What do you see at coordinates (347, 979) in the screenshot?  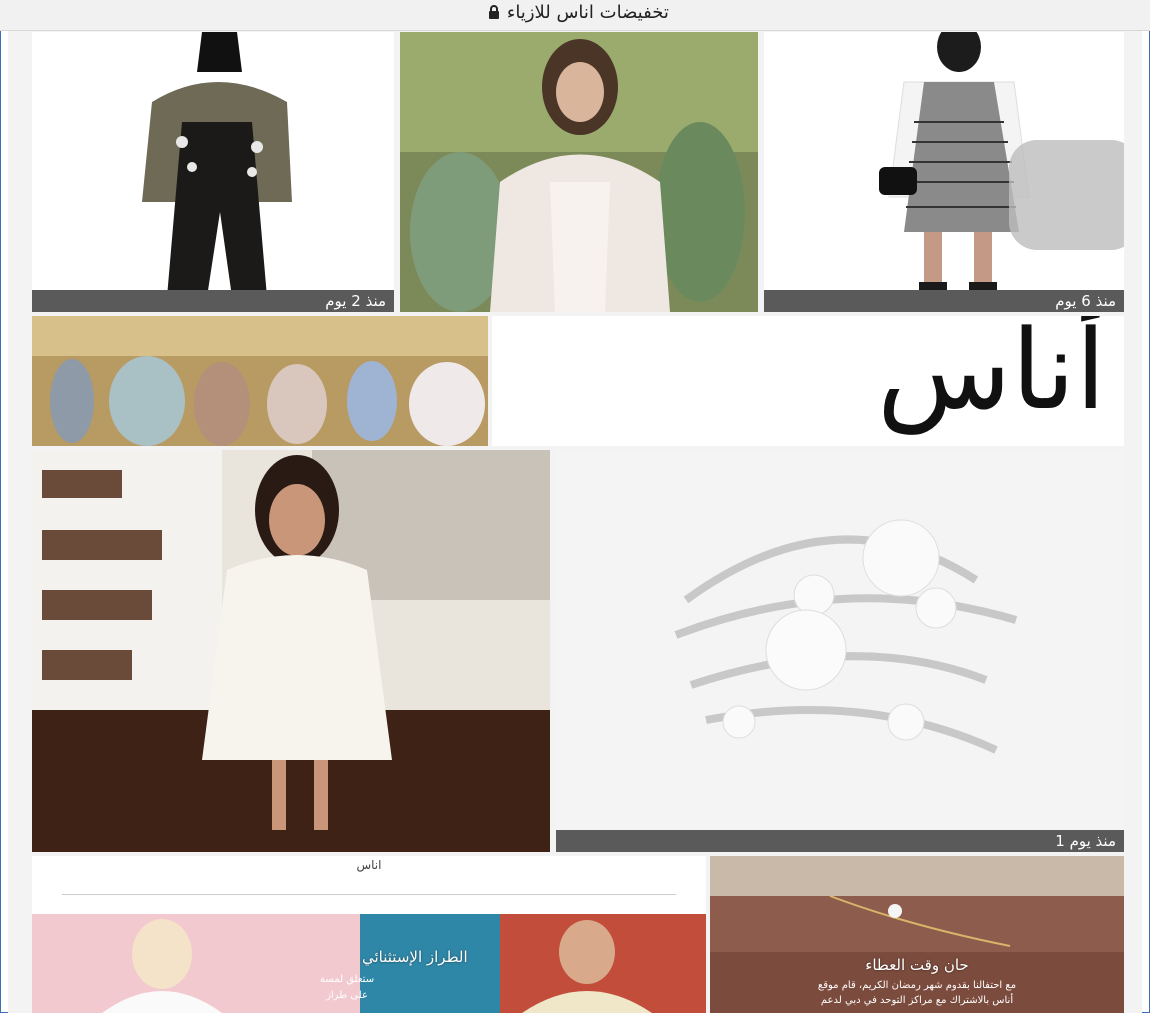 I see `mini-site-promo-line1: ستعلق لمسة` at bounding box center [347, 979].